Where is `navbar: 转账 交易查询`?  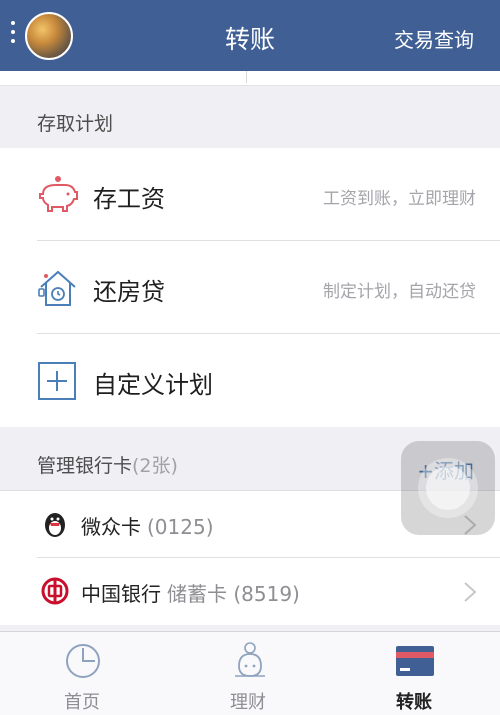 navbar: 转账 交易查询 is located at coordinates (250, 35).